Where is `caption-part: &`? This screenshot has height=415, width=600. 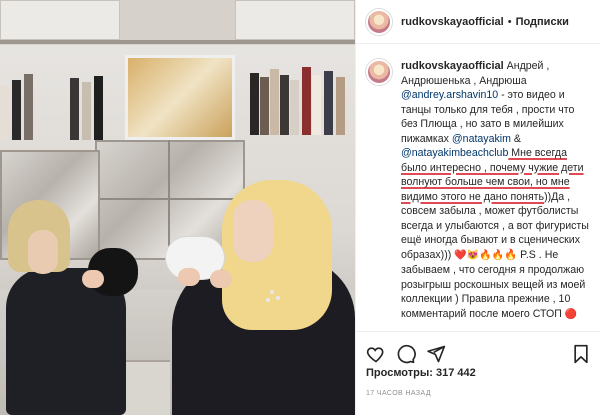
caption-part: & is located at coordinates (515, 138).